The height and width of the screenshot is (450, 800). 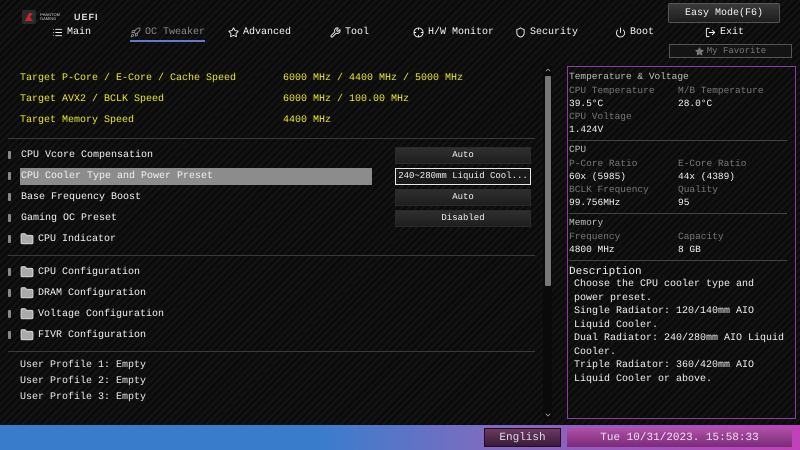 What do you see at coordinates (598, 177) in the screenshot?
I see `field-value: 60x (5985)` at bounding box center [598, 177].